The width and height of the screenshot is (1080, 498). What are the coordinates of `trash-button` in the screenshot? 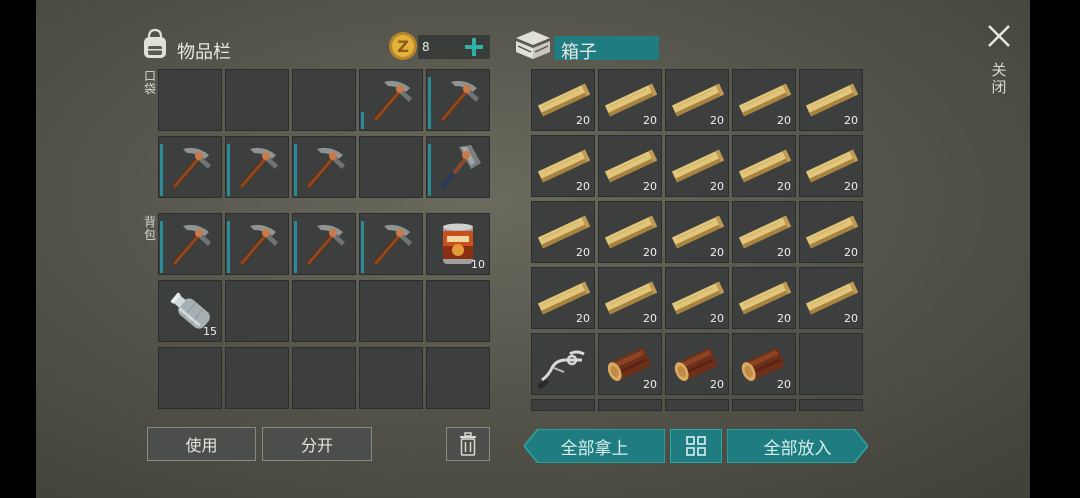 It's located at (468, 444).